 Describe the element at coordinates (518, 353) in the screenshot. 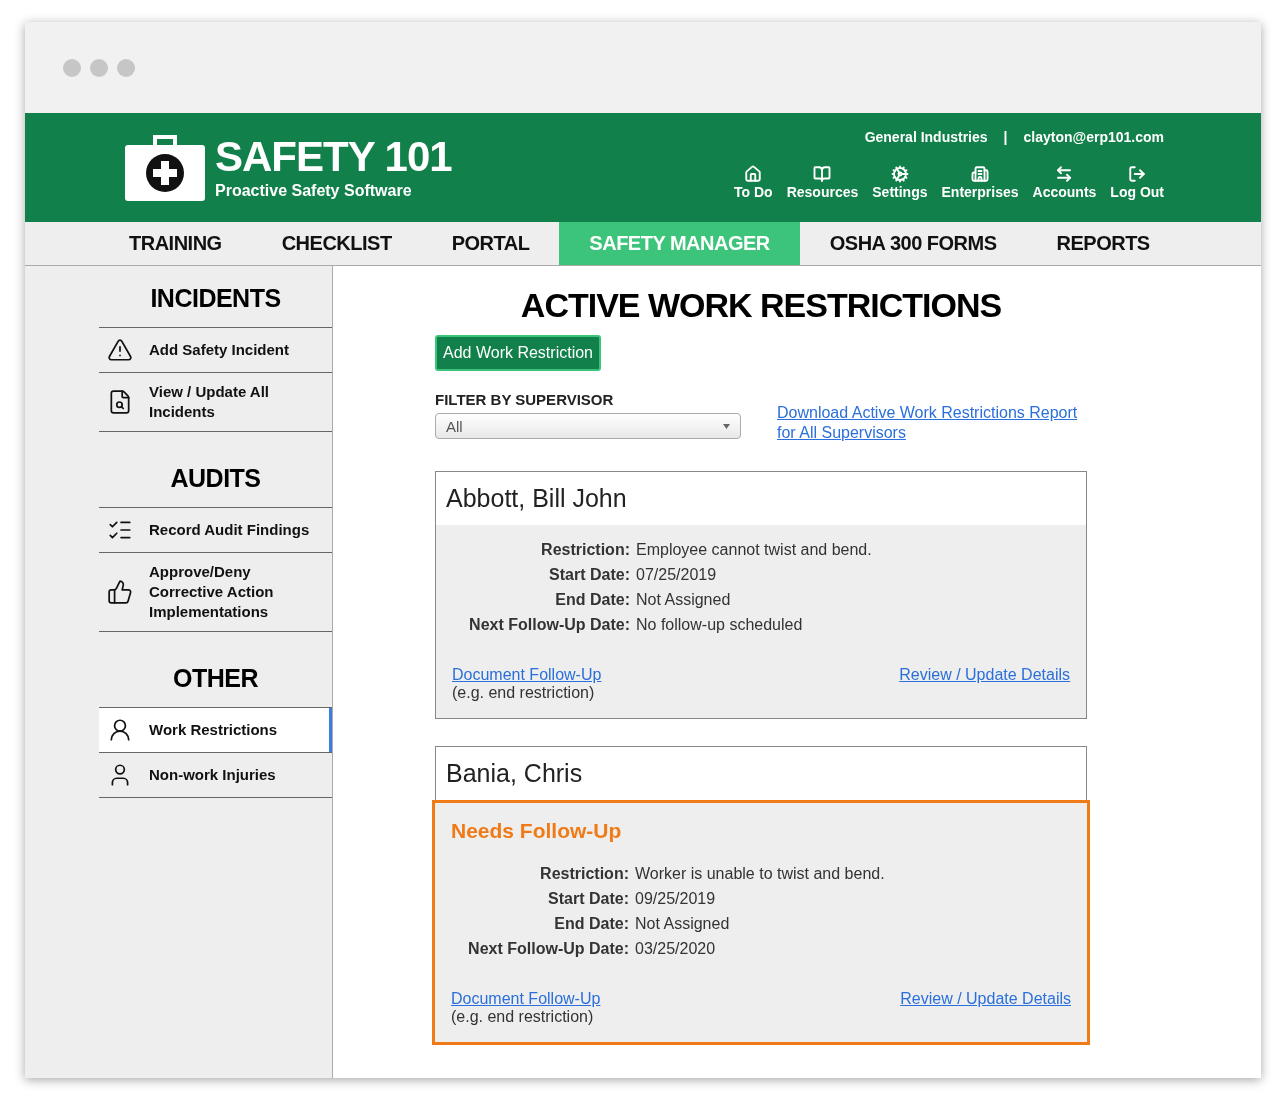

I see `add-work-restriction-button: Add Work Restriction` at that location.